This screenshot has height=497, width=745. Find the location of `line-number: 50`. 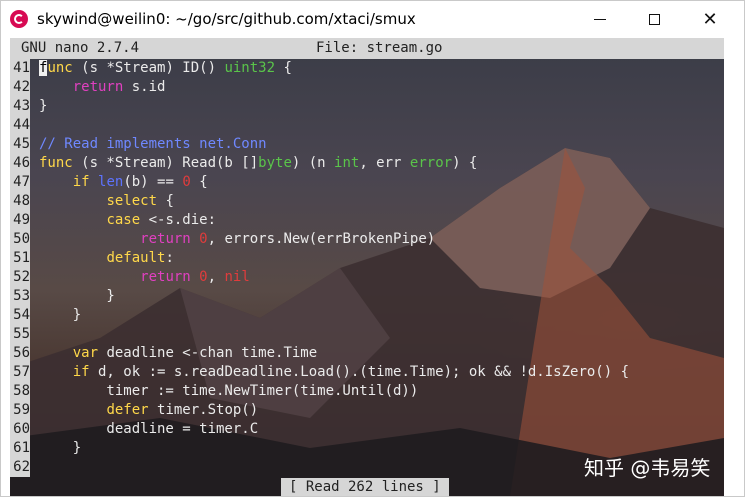

line-number: 50 is located at coordinates (20, 239).